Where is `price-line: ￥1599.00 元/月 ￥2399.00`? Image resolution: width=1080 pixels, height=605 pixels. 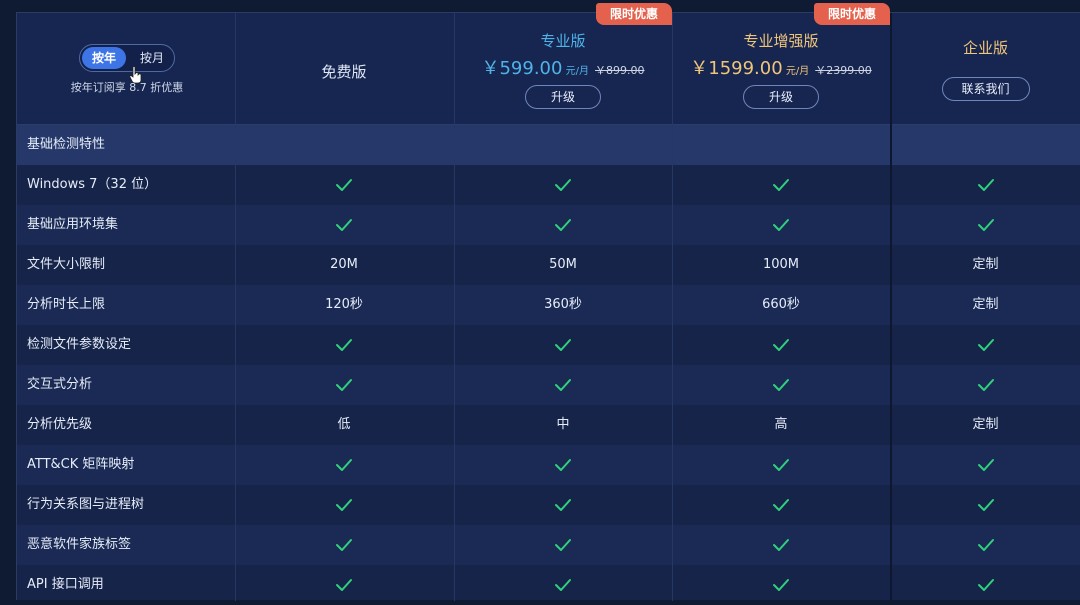 price-line: ￥1599.00 元/月 ￥2399.00 is located at coordinates (781, 67).